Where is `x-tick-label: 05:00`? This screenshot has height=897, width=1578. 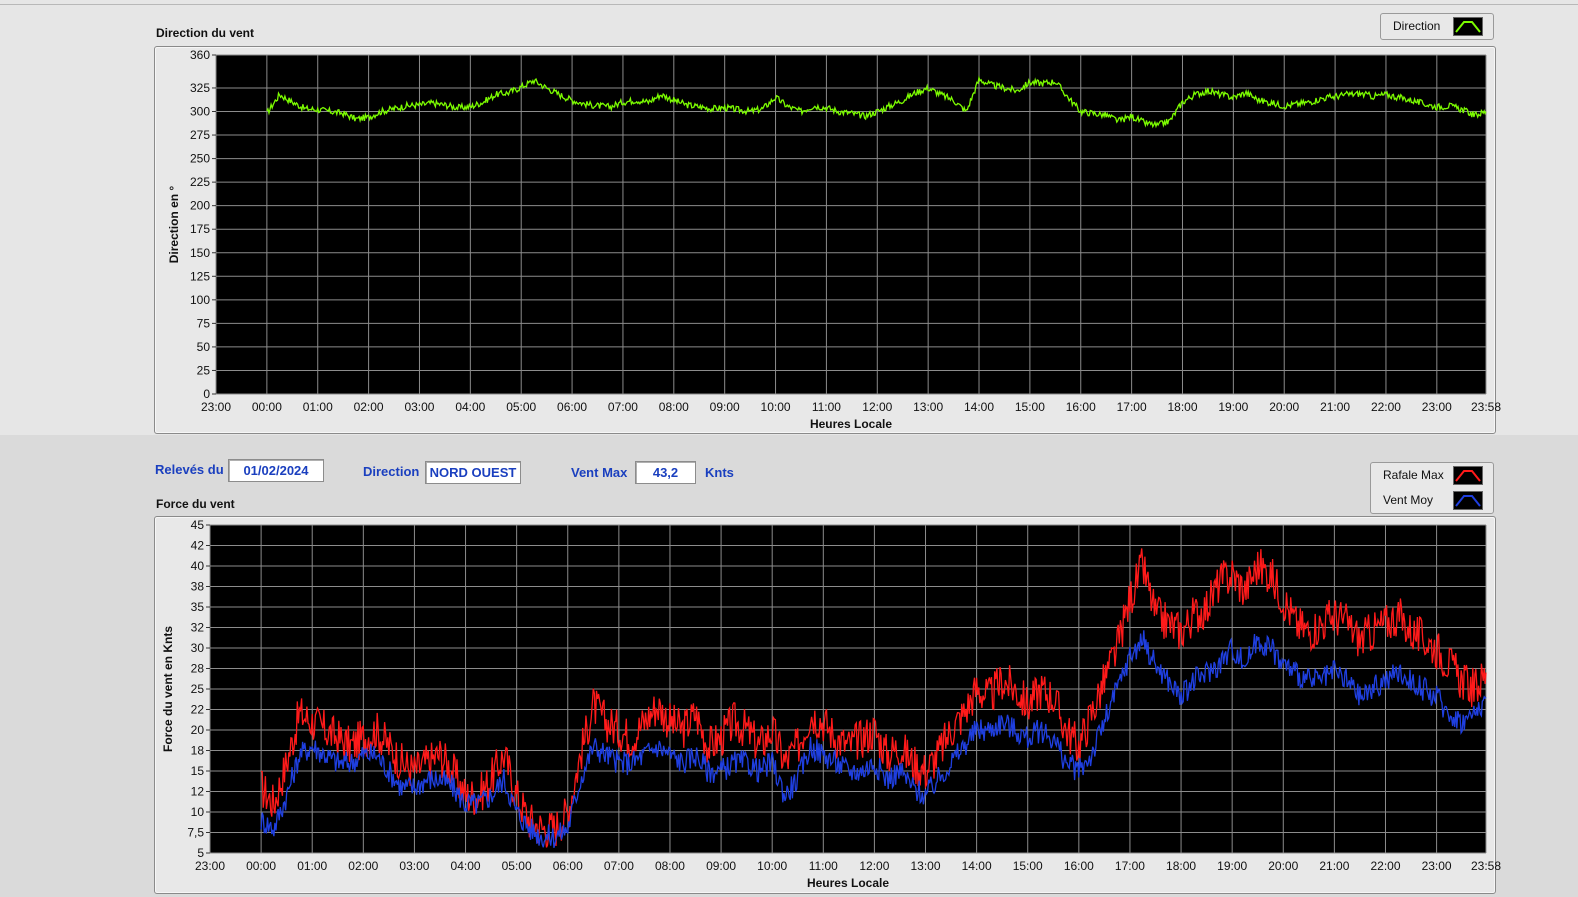 x-tick-label: 05:00 is located at coordinates (517, 866).